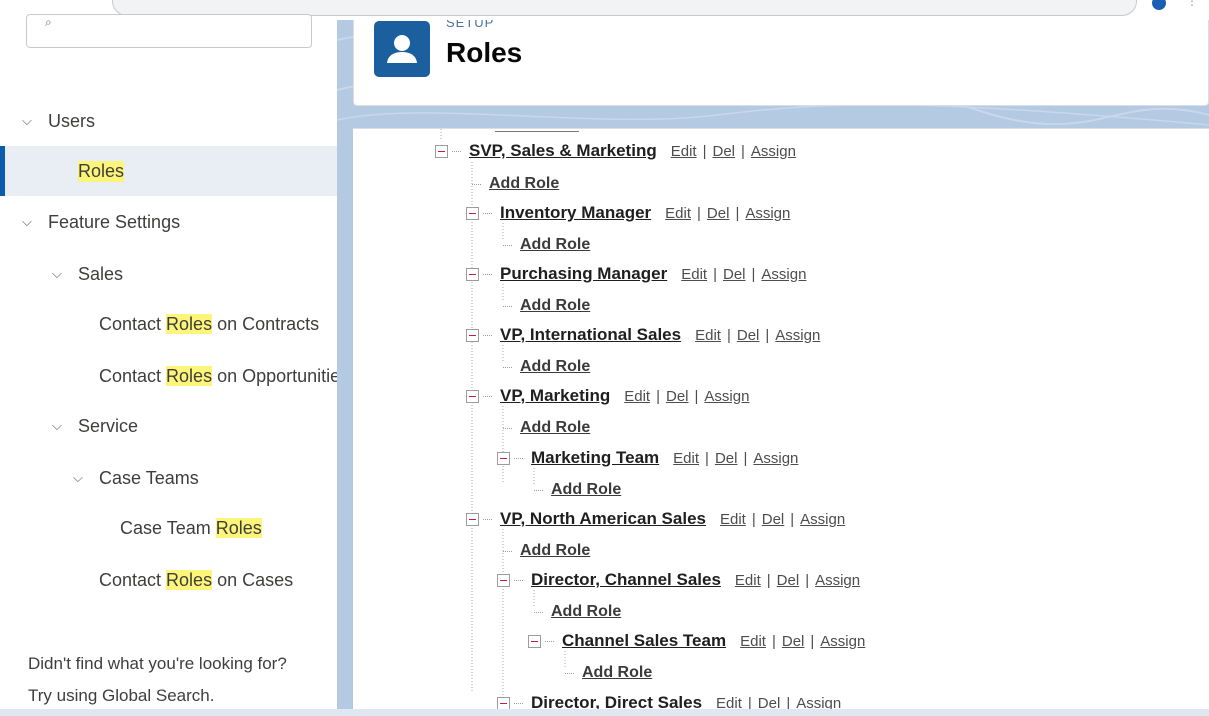  I want to click on browser-menu-icon: ⋮, so click(1192, 4).